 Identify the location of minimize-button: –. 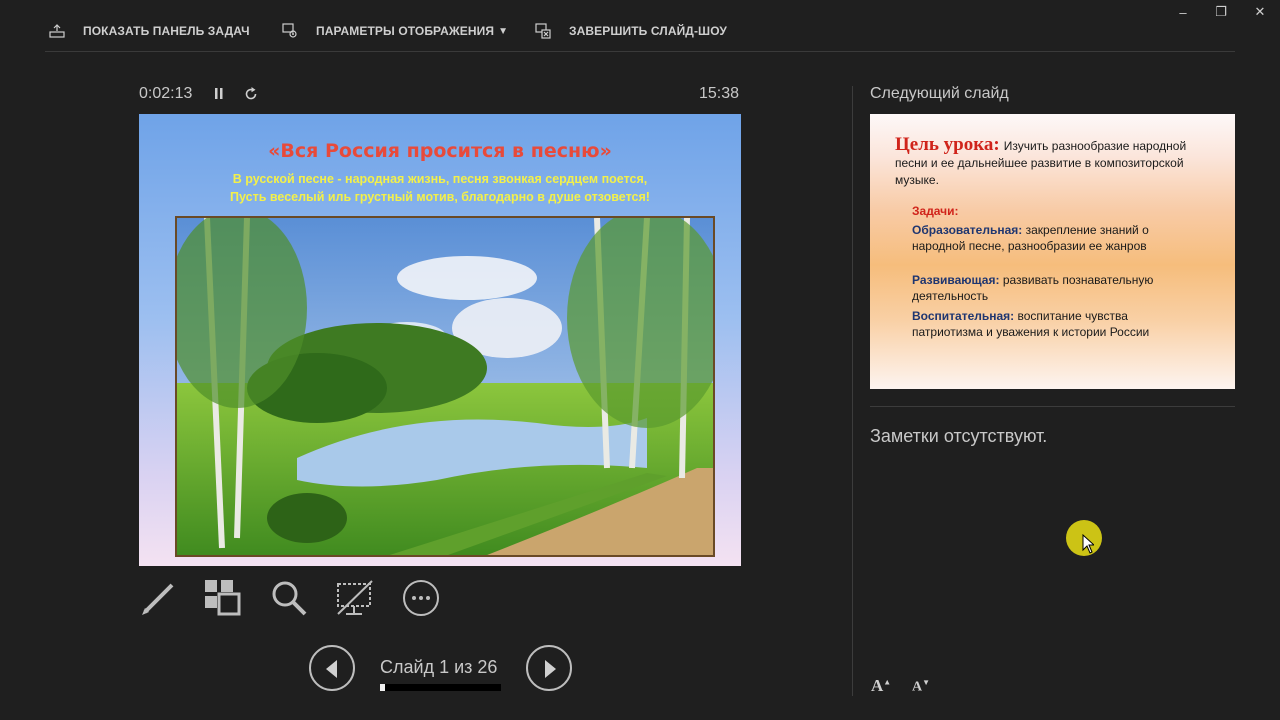
(1183, 12).